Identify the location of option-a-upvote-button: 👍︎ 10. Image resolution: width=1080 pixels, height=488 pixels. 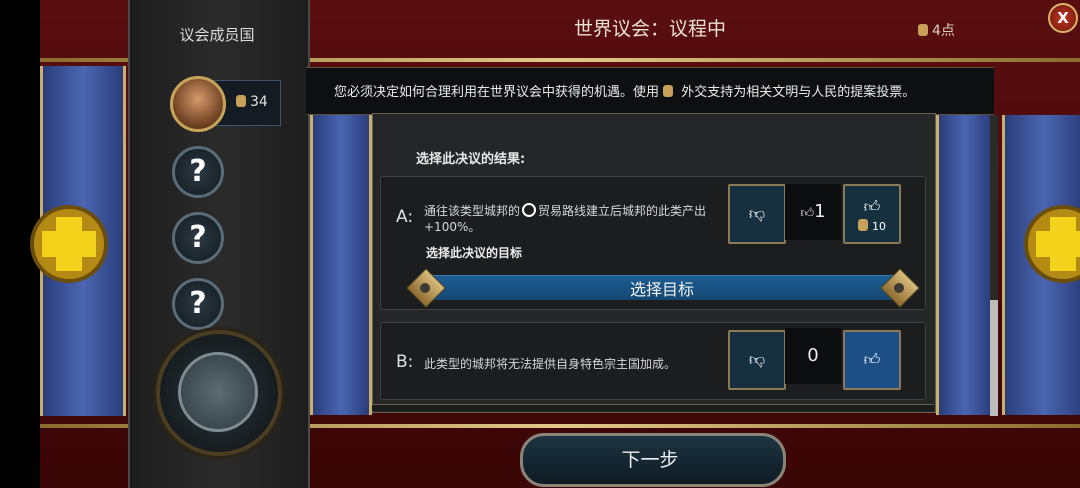
(872, 214).